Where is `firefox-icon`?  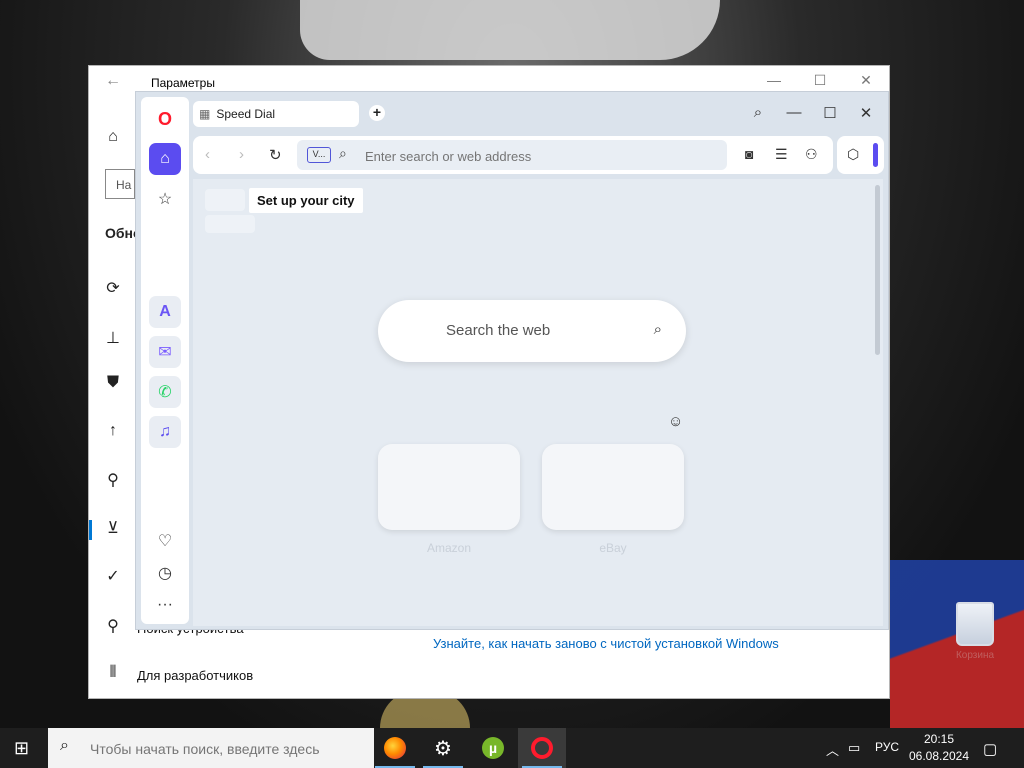 firefox-icon is located at coordinates (395, 748).